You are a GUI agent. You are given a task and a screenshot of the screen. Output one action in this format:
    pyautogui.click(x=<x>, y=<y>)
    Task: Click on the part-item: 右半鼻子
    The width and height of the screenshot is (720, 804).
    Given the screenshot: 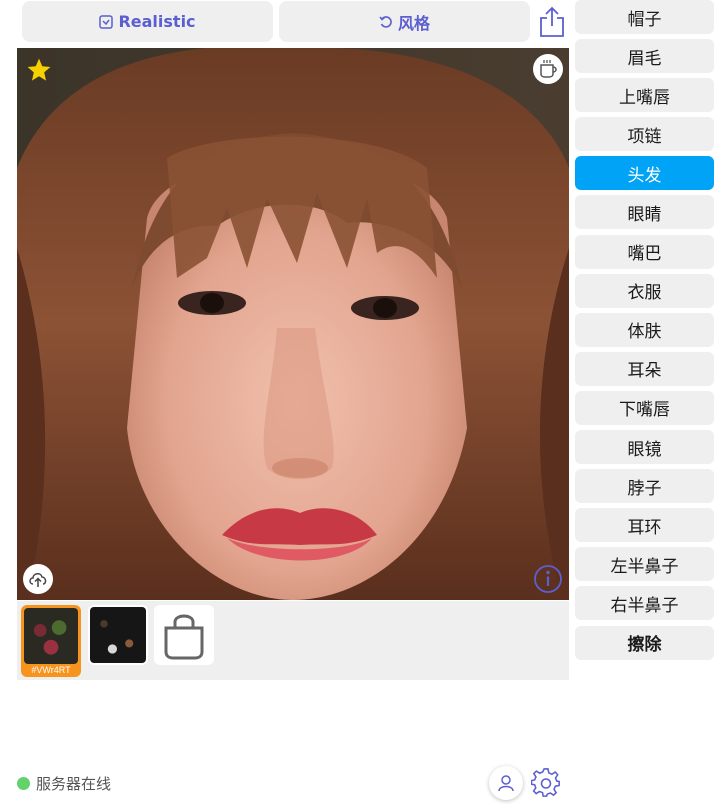 What is the action you would take?
    pyautogui.click(x=644, y=603)
    